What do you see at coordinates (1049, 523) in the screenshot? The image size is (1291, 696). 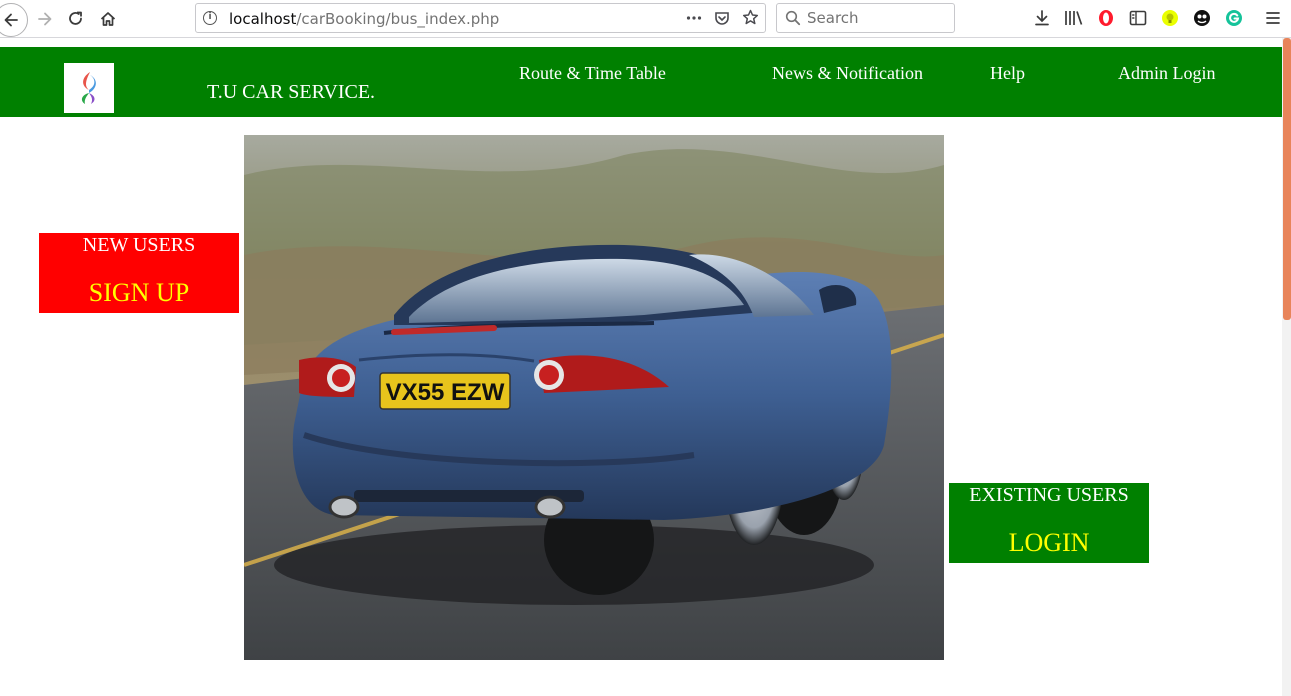 I see `login-box: EXISTING USERS LOGIN` at bounding box center [1049, 523].